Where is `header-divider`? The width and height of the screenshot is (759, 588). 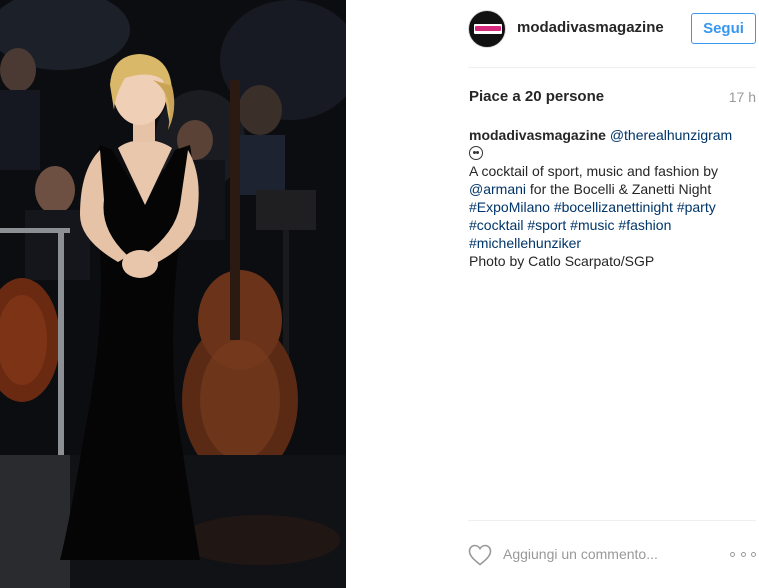
header-divider is located at coordinates (612, 67).